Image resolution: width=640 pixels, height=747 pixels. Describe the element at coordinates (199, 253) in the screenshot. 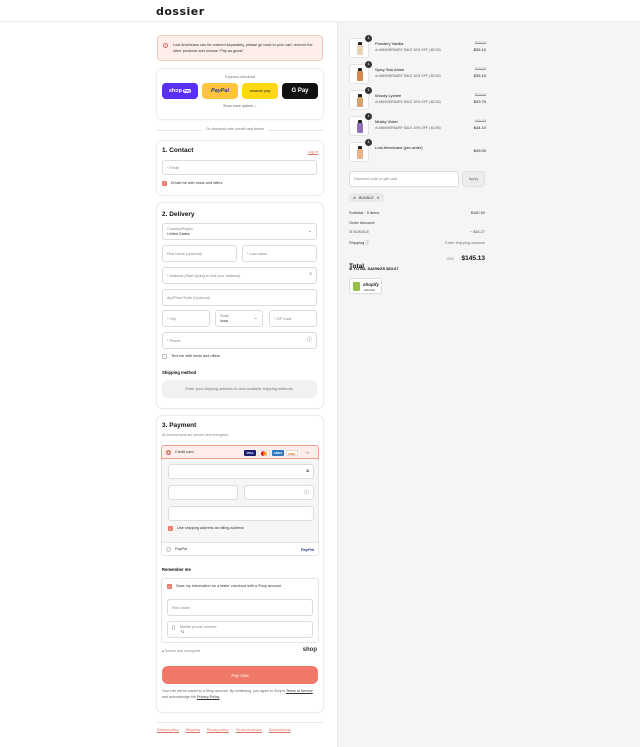

I see `first-name-field: First name (optional)` at that location.